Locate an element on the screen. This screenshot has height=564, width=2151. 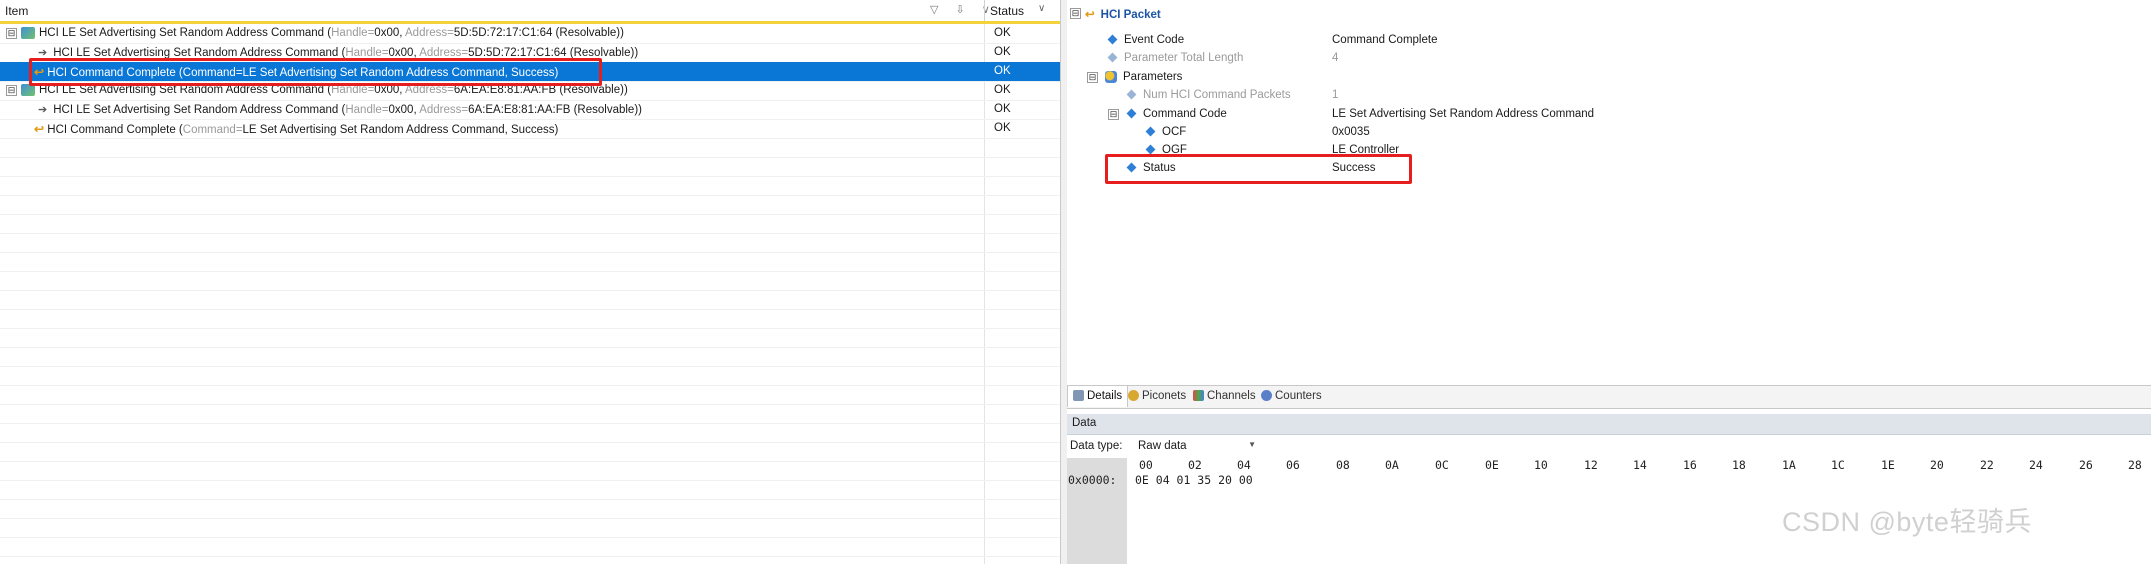
tab-piconets: Piconets is located at coordinates (1157, 396).